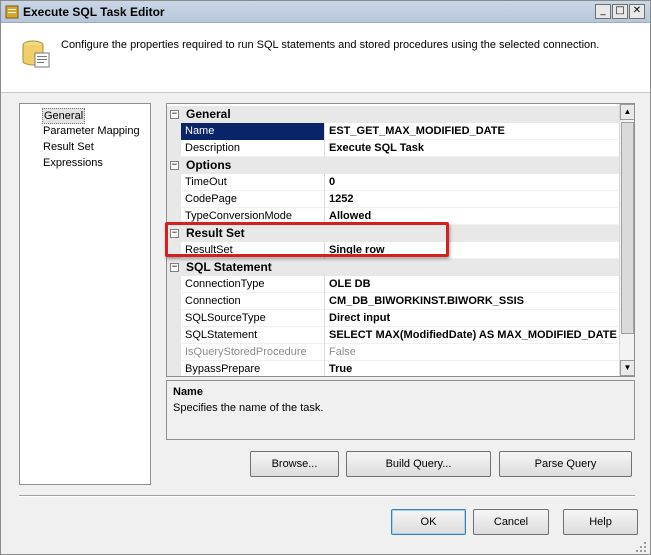 This screenshot has width=651, height=555. What do you see at coordinates (209, 165) in the screenshot?
I see `category-label: Options` at bounding box center [209, 165].